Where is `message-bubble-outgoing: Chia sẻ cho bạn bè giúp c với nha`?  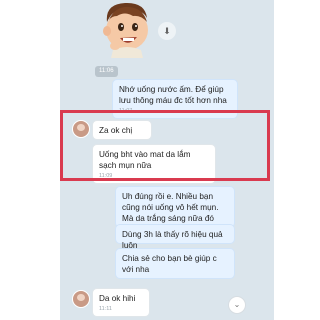
message-bubble-outgoing: Chia sẻ cho bạn bè giúp c với nha is located at coordinates (175, 263).